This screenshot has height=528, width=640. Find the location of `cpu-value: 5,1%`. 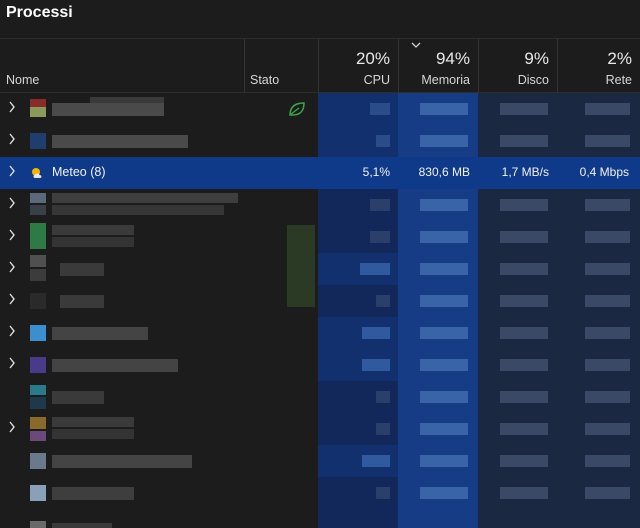

cpu-value: 5,1% is located at coordinates (376, 172).